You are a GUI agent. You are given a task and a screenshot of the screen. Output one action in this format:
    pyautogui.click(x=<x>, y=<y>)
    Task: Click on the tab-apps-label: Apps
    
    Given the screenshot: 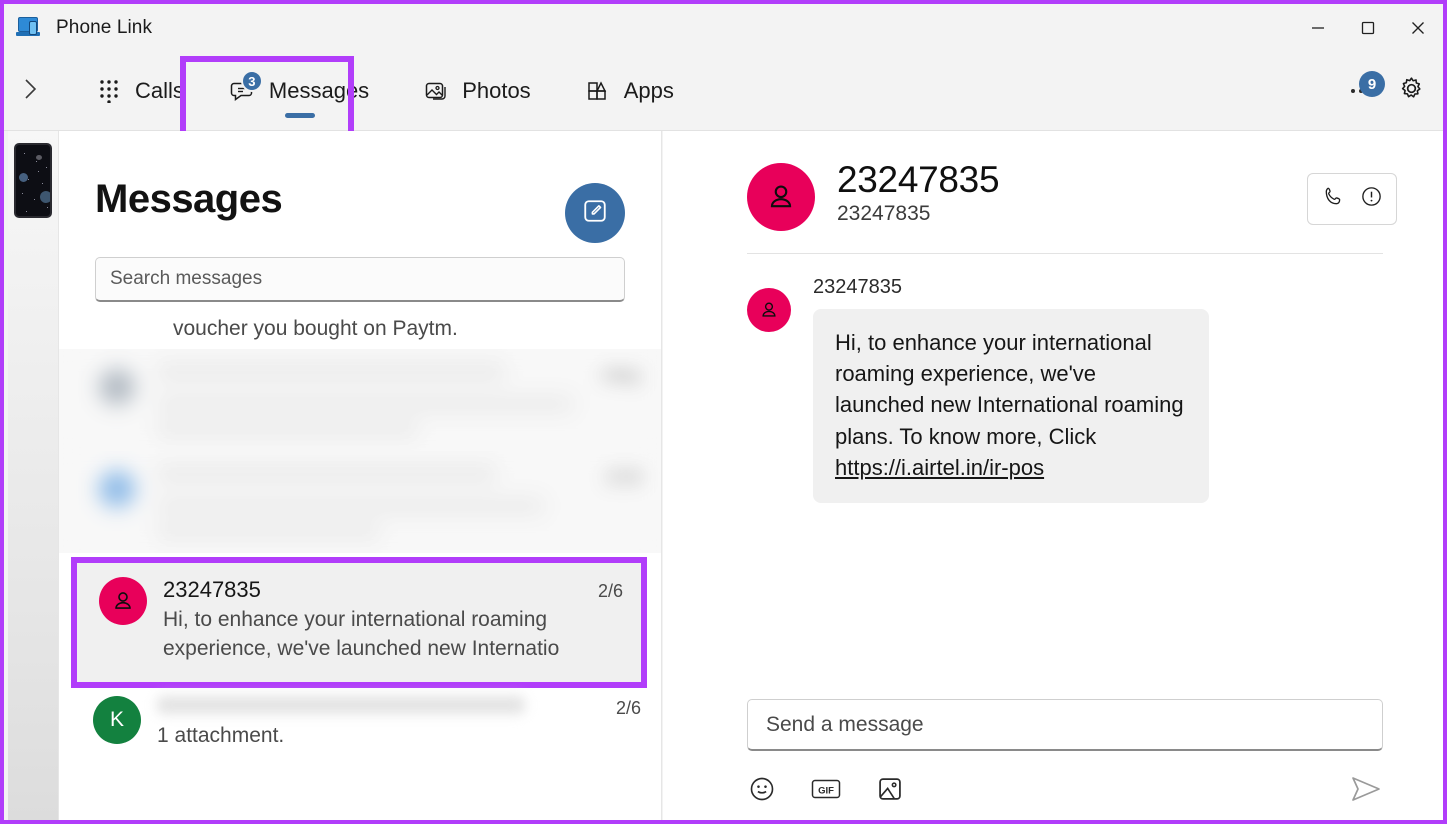 What is the action you would take?
    pyautogui.click(x=648, y=90)
    